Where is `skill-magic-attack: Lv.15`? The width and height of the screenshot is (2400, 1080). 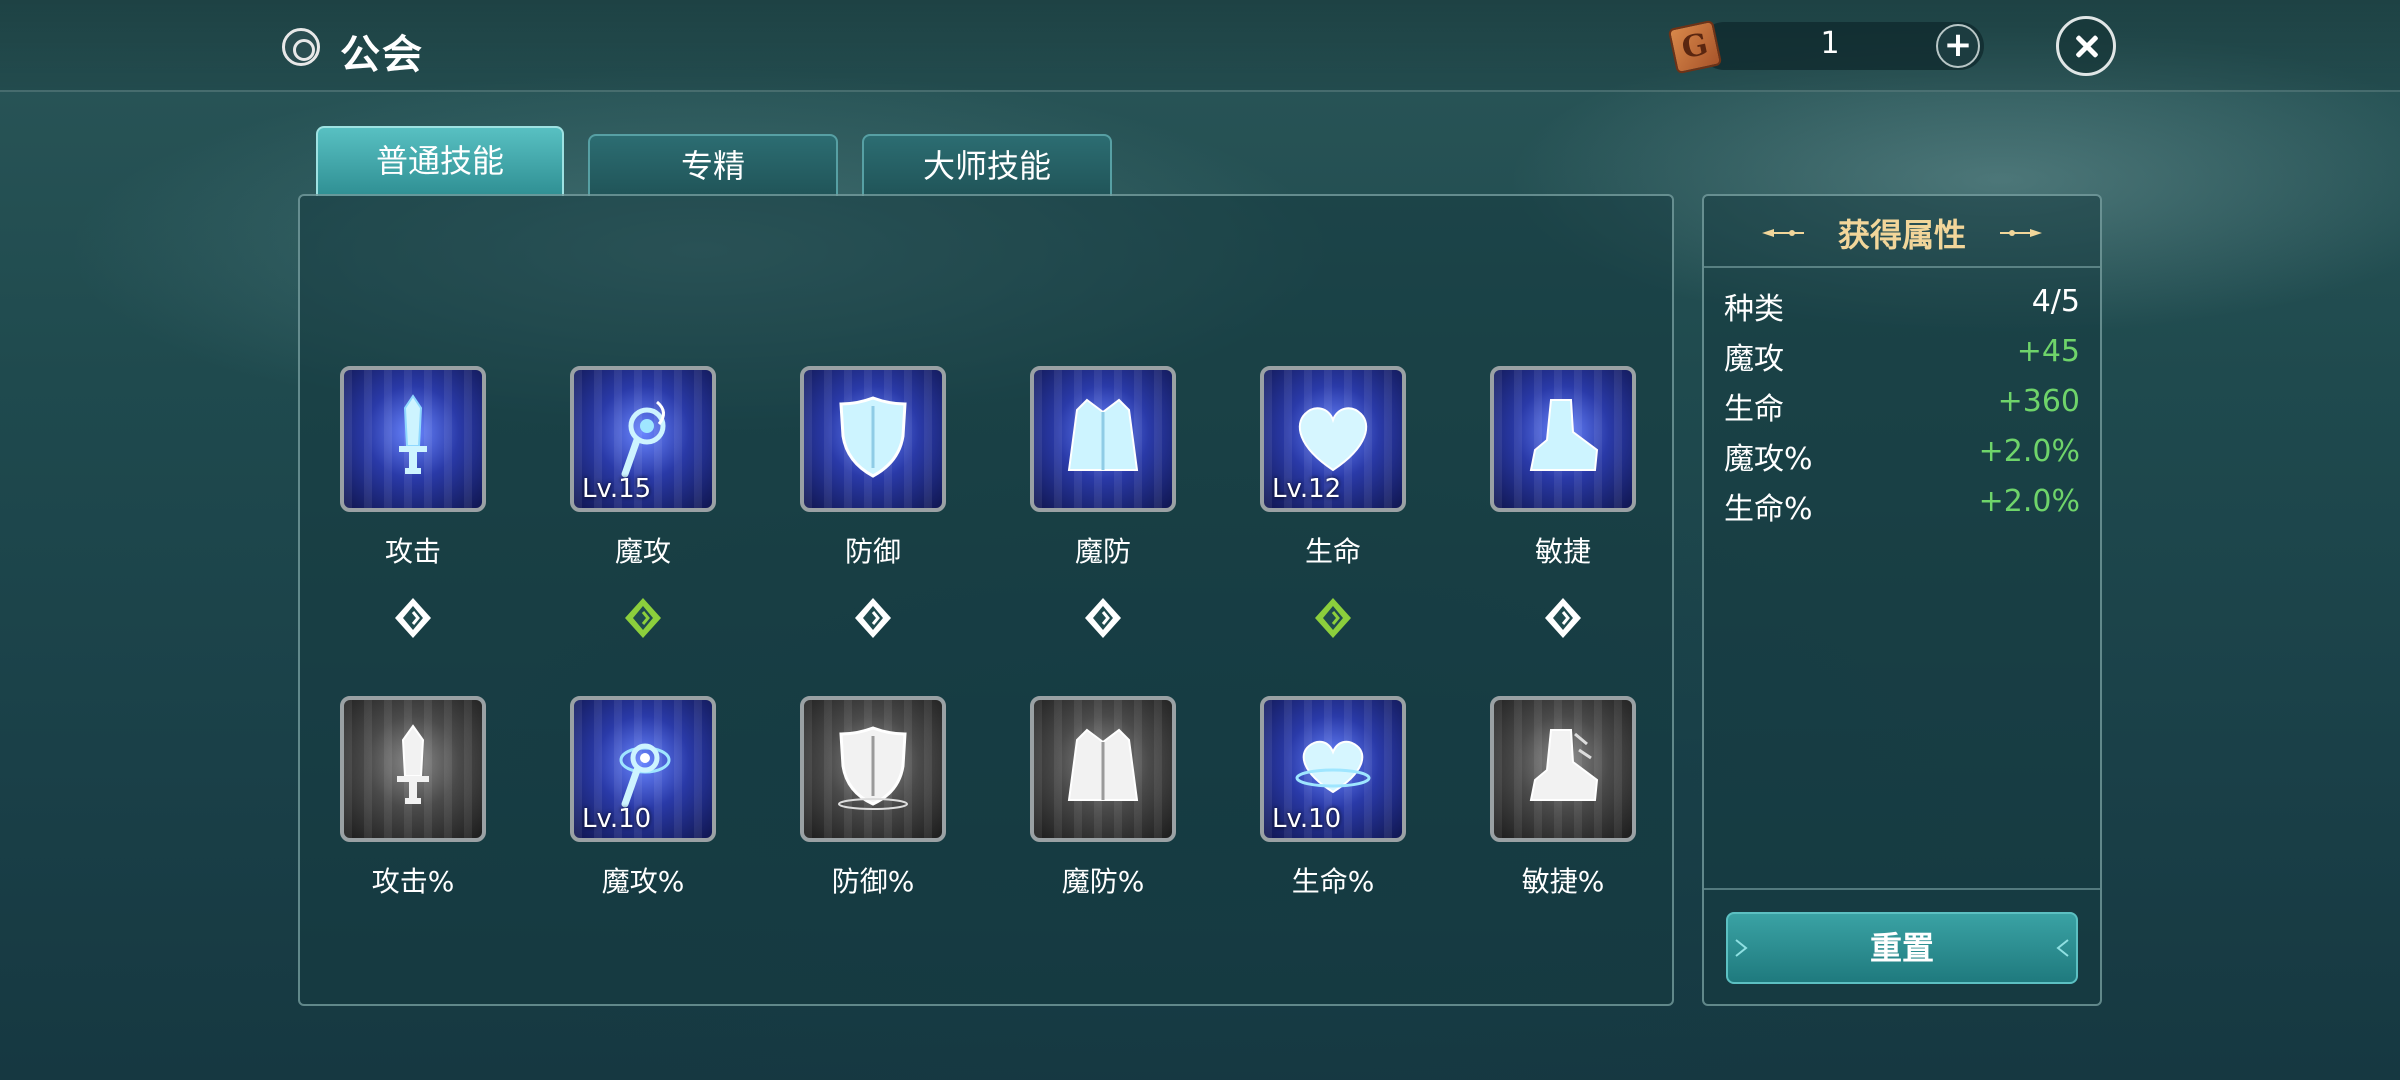 skill-magic-attack: Lv.15 is located at coordinates (643, 439).